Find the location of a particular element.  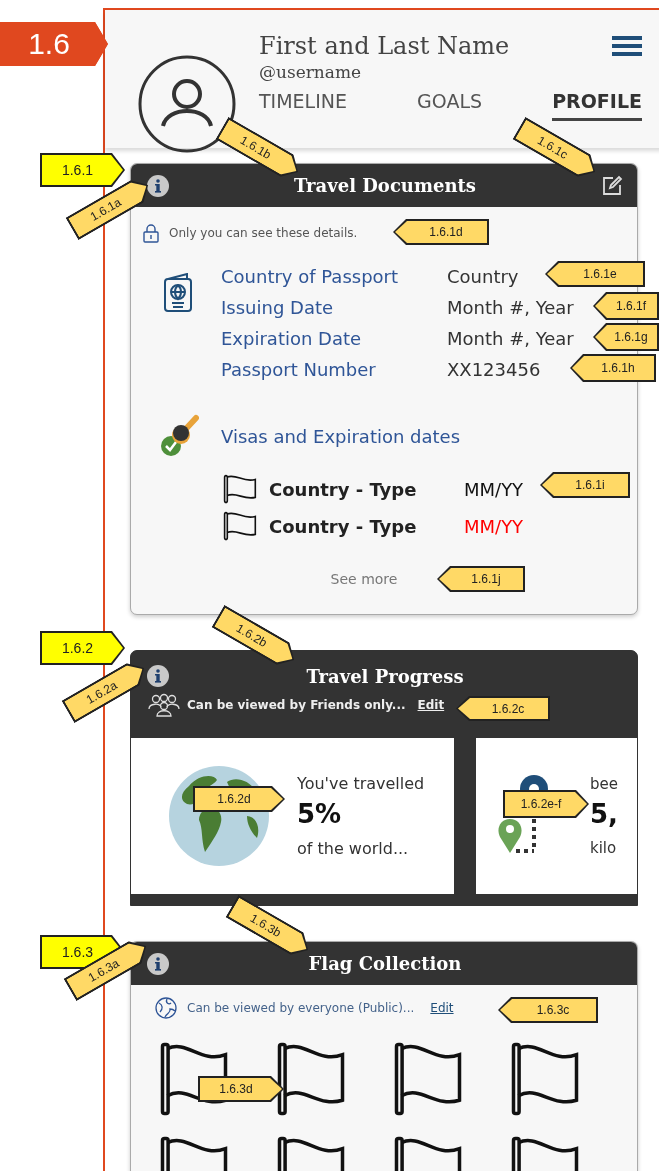

callout-label: 1.6.2 is located at coordinates (82, 648).